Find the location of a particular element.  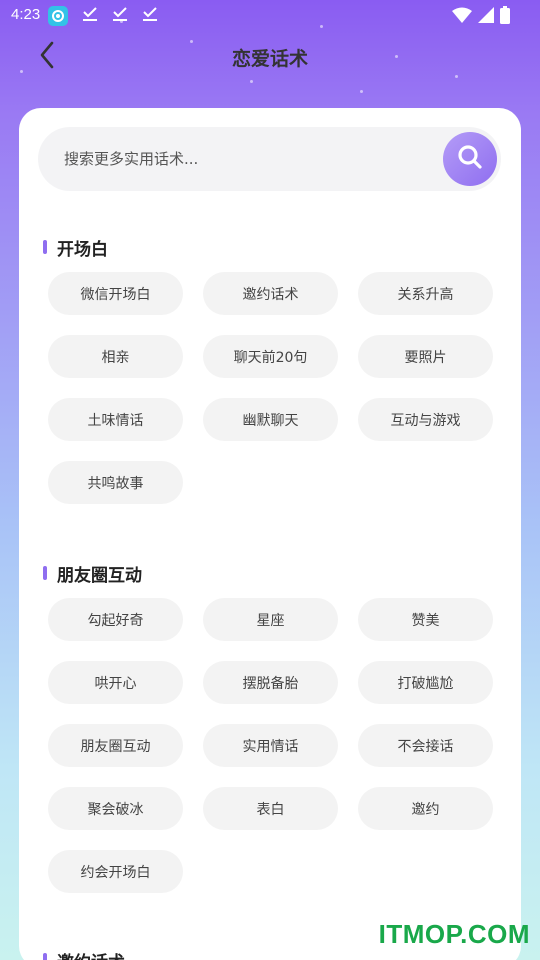

tag-button: 约会开场白 is located at coordinates (115, 871).